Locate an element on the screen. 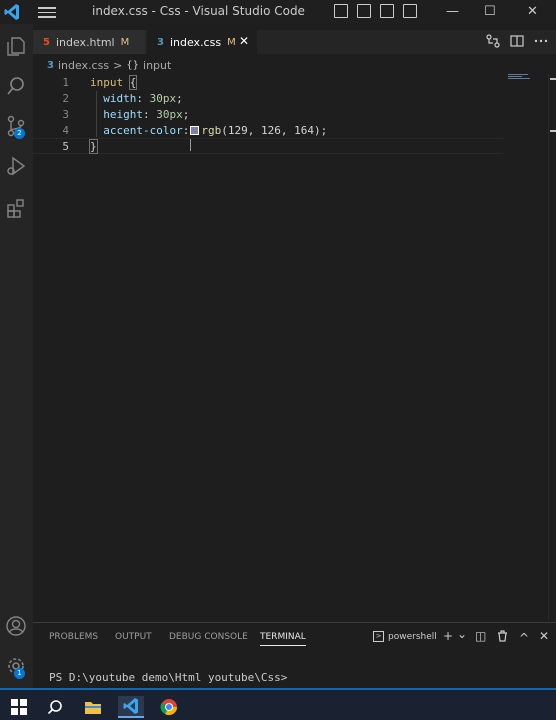  open-changes-icon is located at coordinates (493, 41).